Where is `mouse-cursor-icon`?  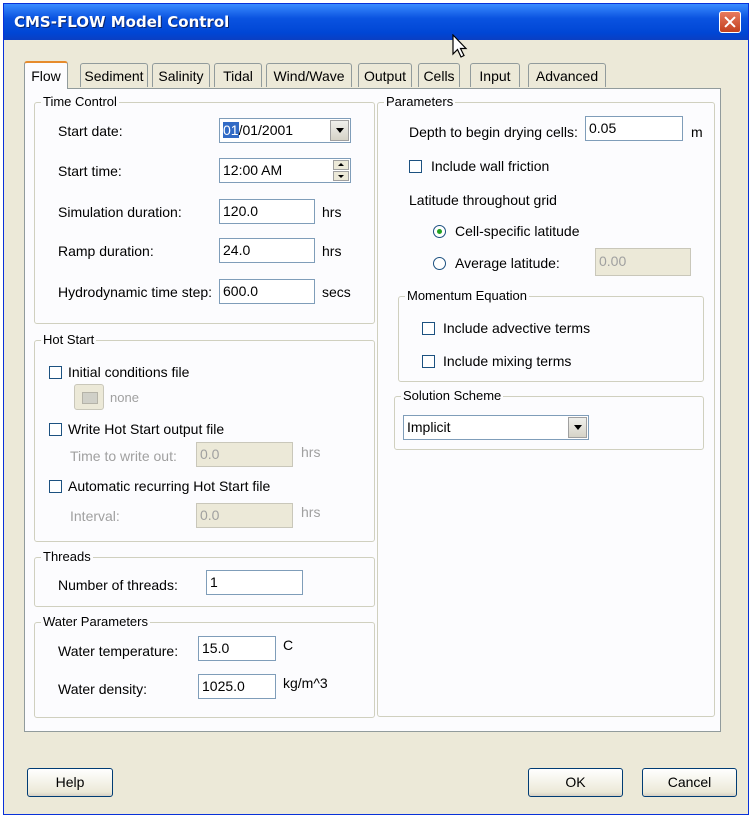
mouse-cursor-icon is located at coordinates (460, 46).